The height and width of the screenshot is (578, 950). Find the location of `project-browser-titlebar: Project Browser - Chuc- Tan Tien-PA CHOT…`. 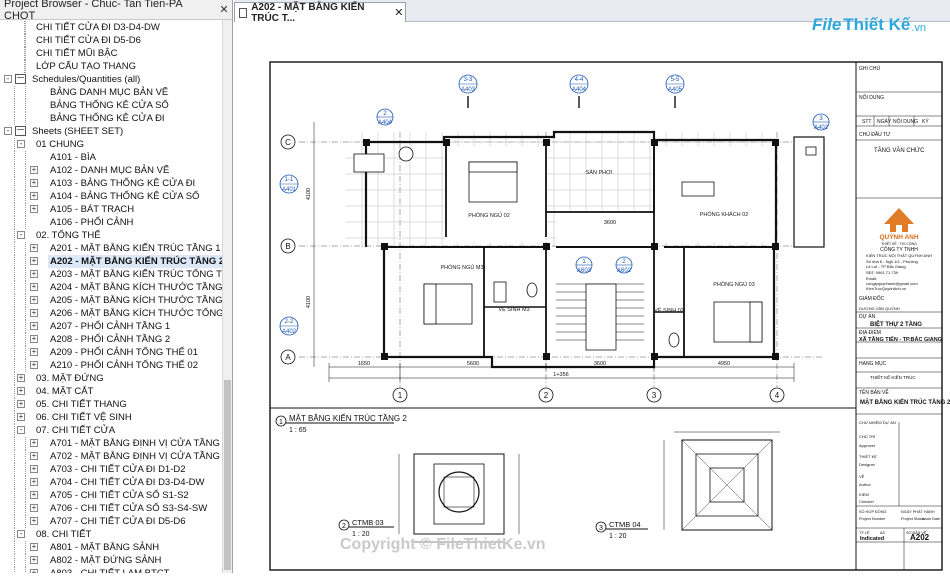

project-browser-titlebar: Project Browser - Chuc- Tan Tien-PA CHOT… is located at coordinates (116, 11).